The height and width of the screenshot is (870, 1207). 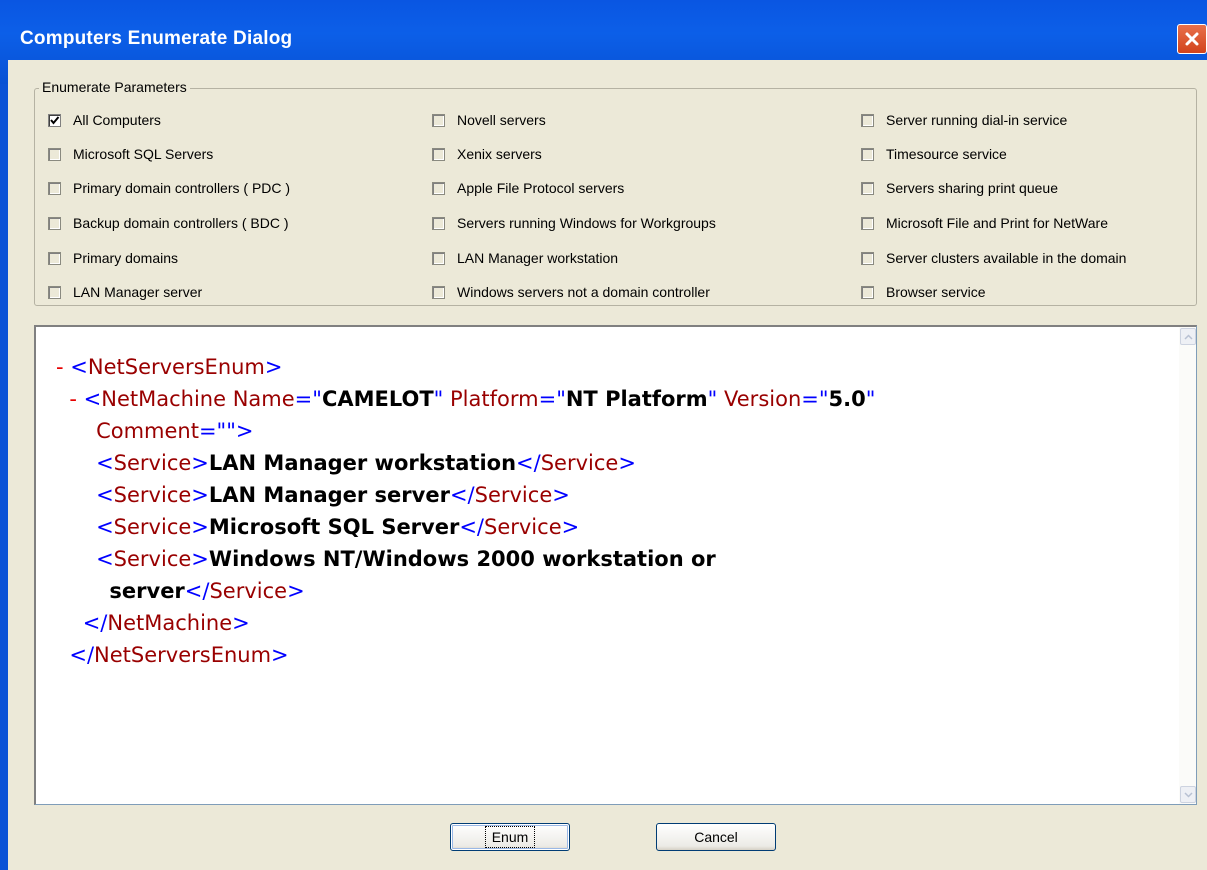 I want to click on checkbox-browser-service: Browser service, so click(x=923, y=292).